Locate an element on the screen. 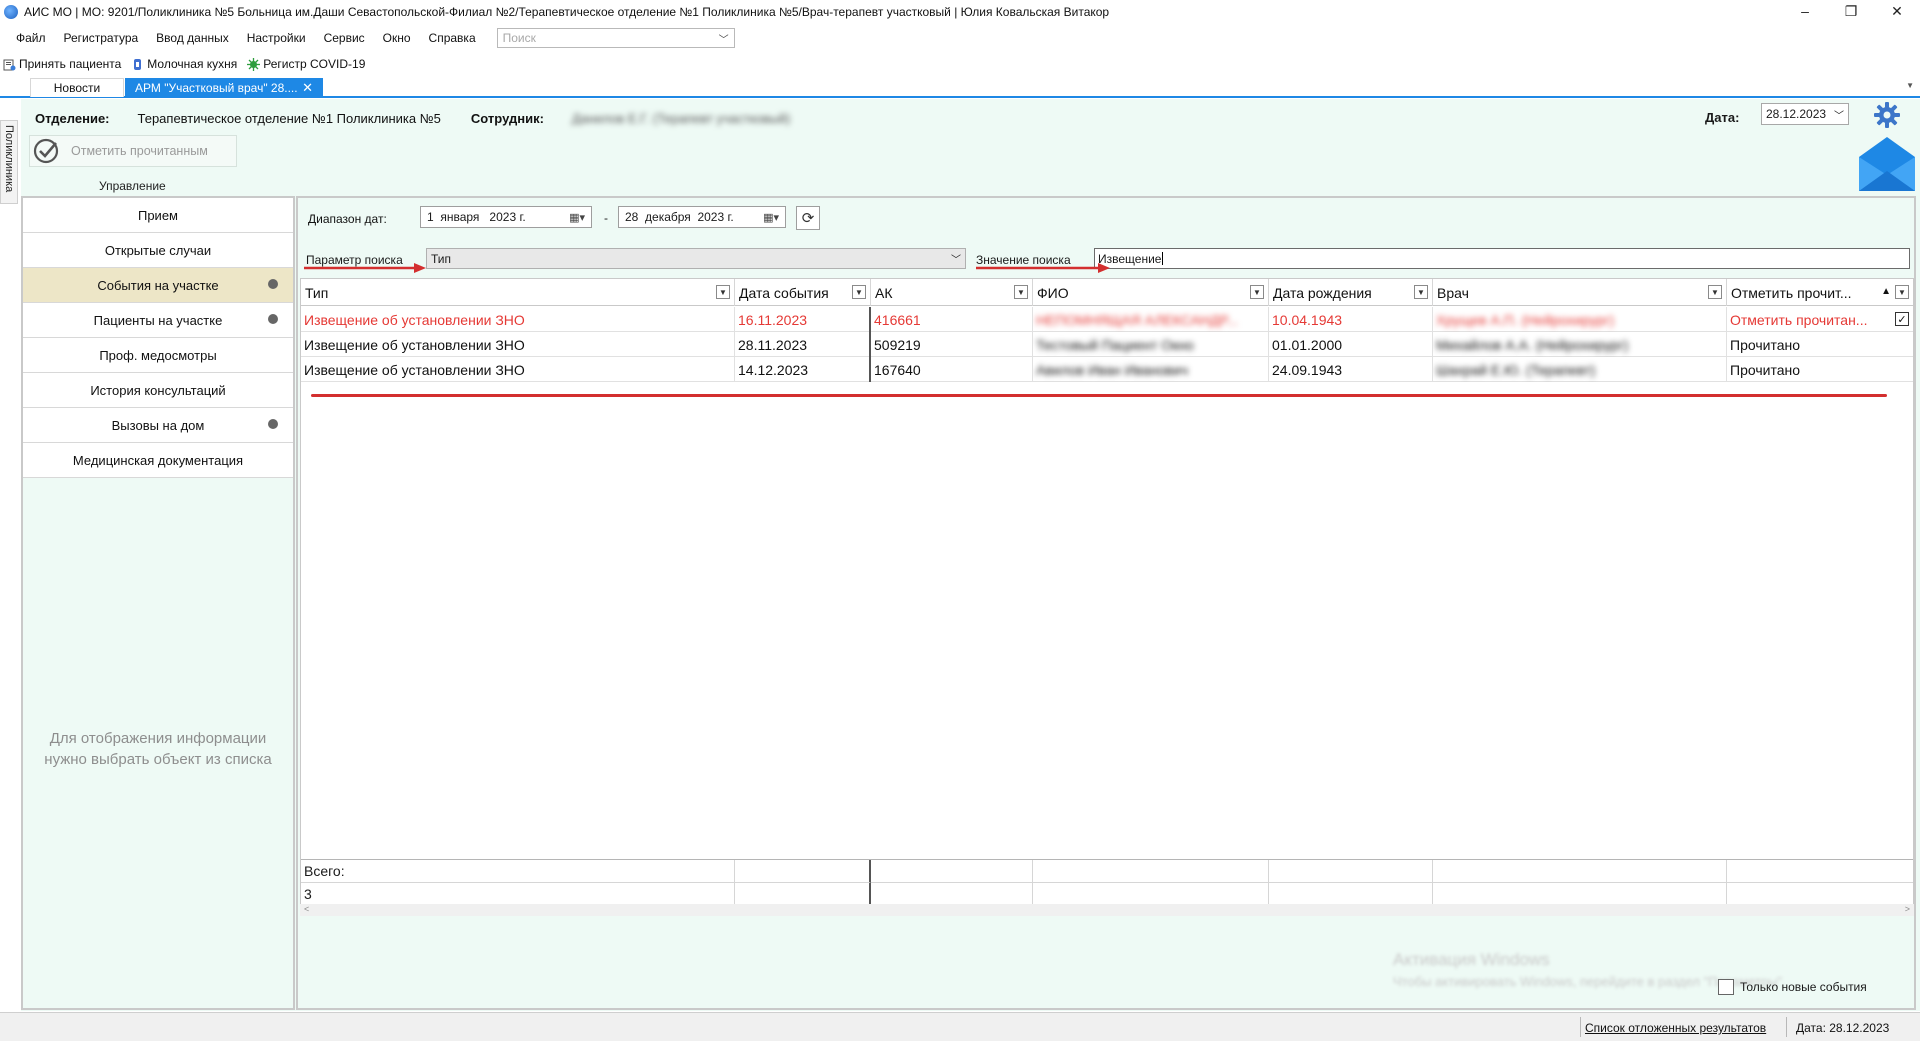 This screenshot has width=1920, height=1041. tabs-dropdown-icon: ▼ is located at coordinates (1910, 85).